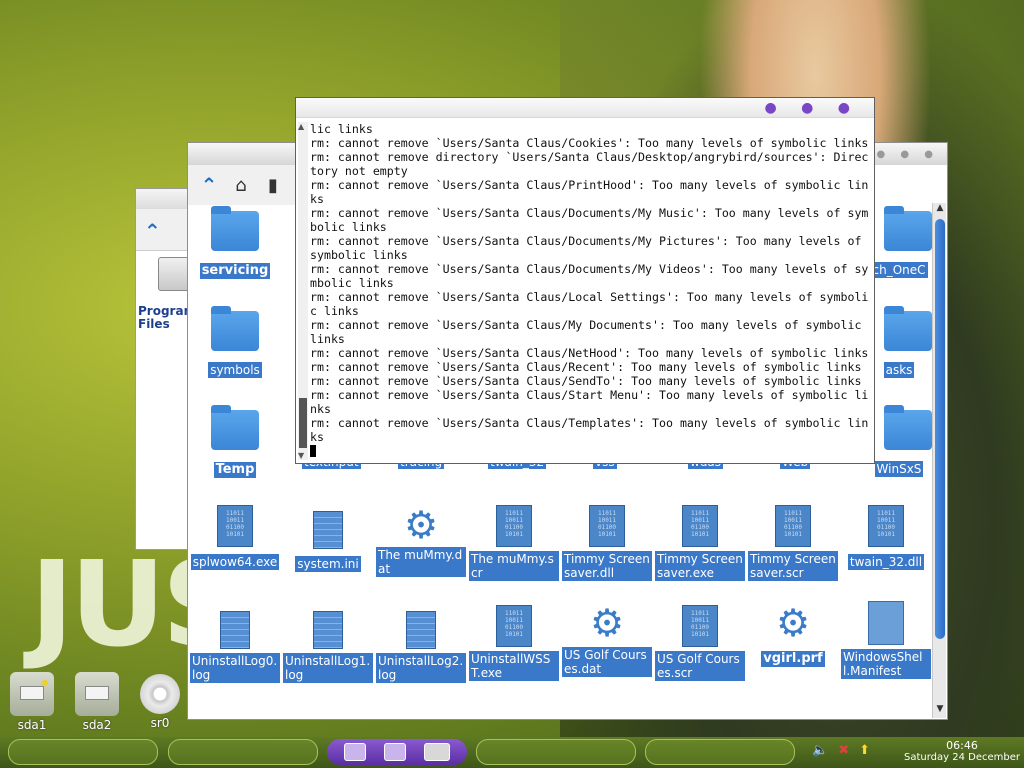 The width and height of the screenshot is (1024, 768). Describe the element at coordinates (165, 199) in the screenshot. I see `back-window-titlebar` at that location.